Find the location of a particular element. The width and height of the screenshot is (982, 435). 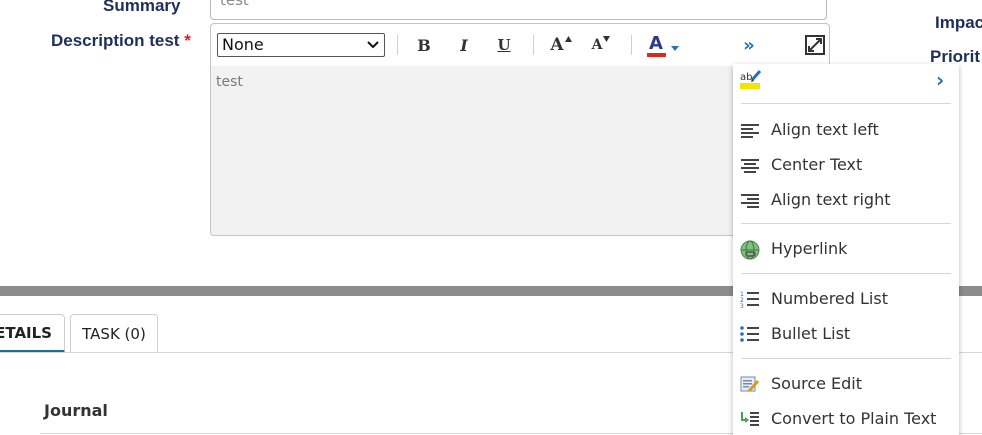

menu-item-hyperlink: Hyperlink is located at coordinates (846, 249).